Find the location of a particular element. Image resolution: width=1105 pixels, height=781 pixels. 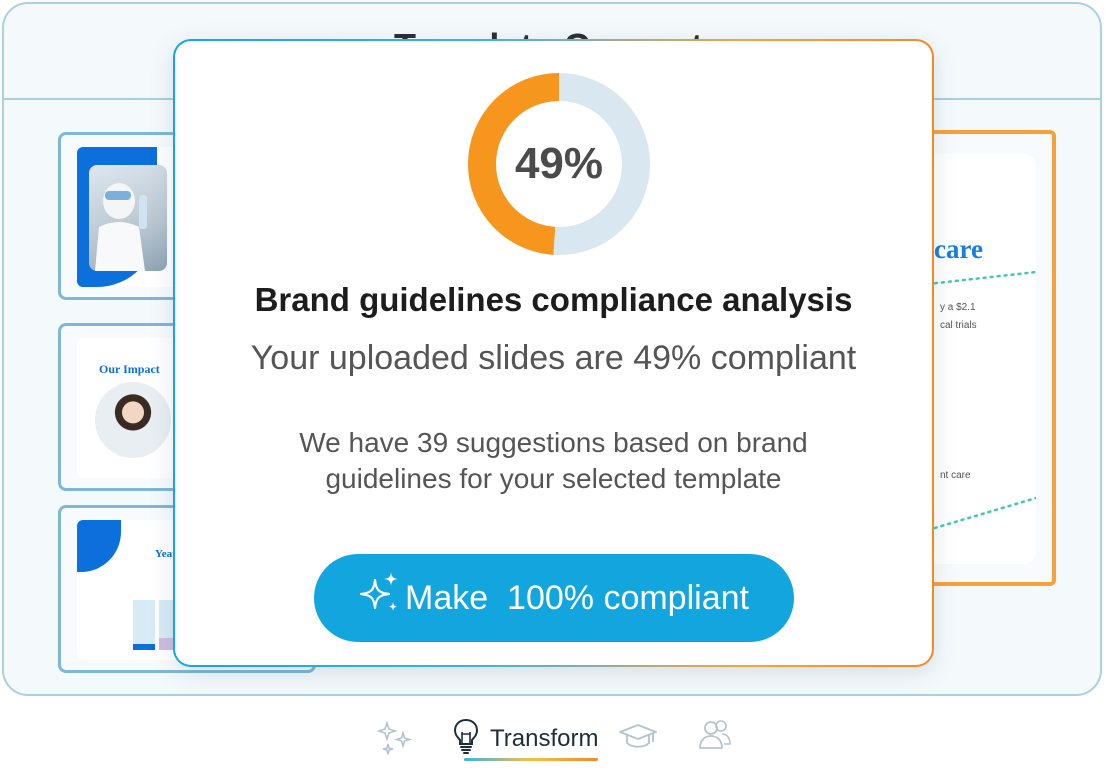

lab-photo is located at coordinates (128, 218).